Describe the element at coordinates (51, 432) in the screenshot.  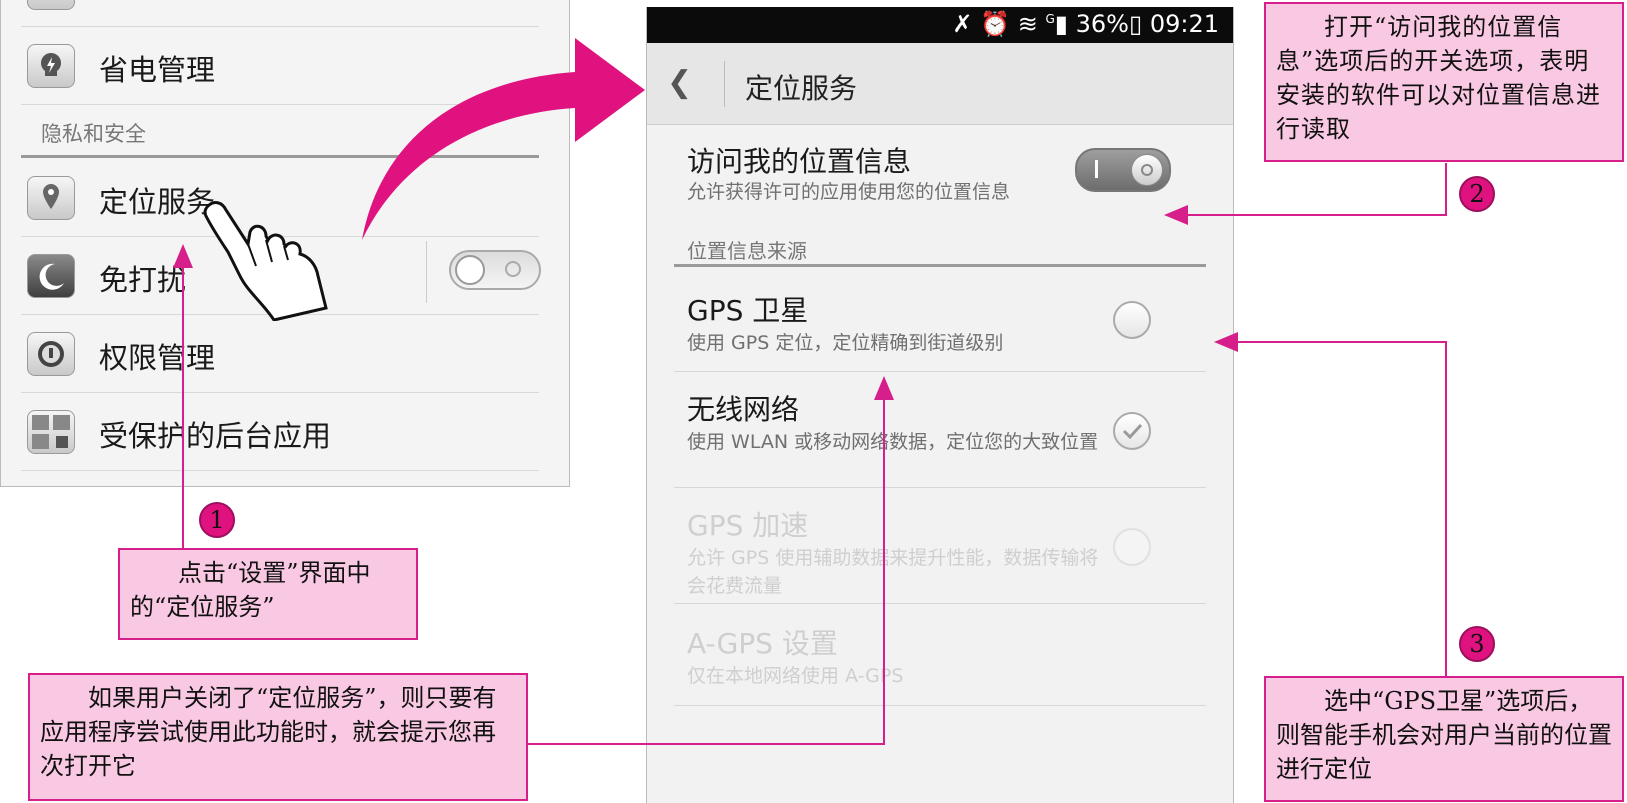
I see `protected-apps-icon` at that location.